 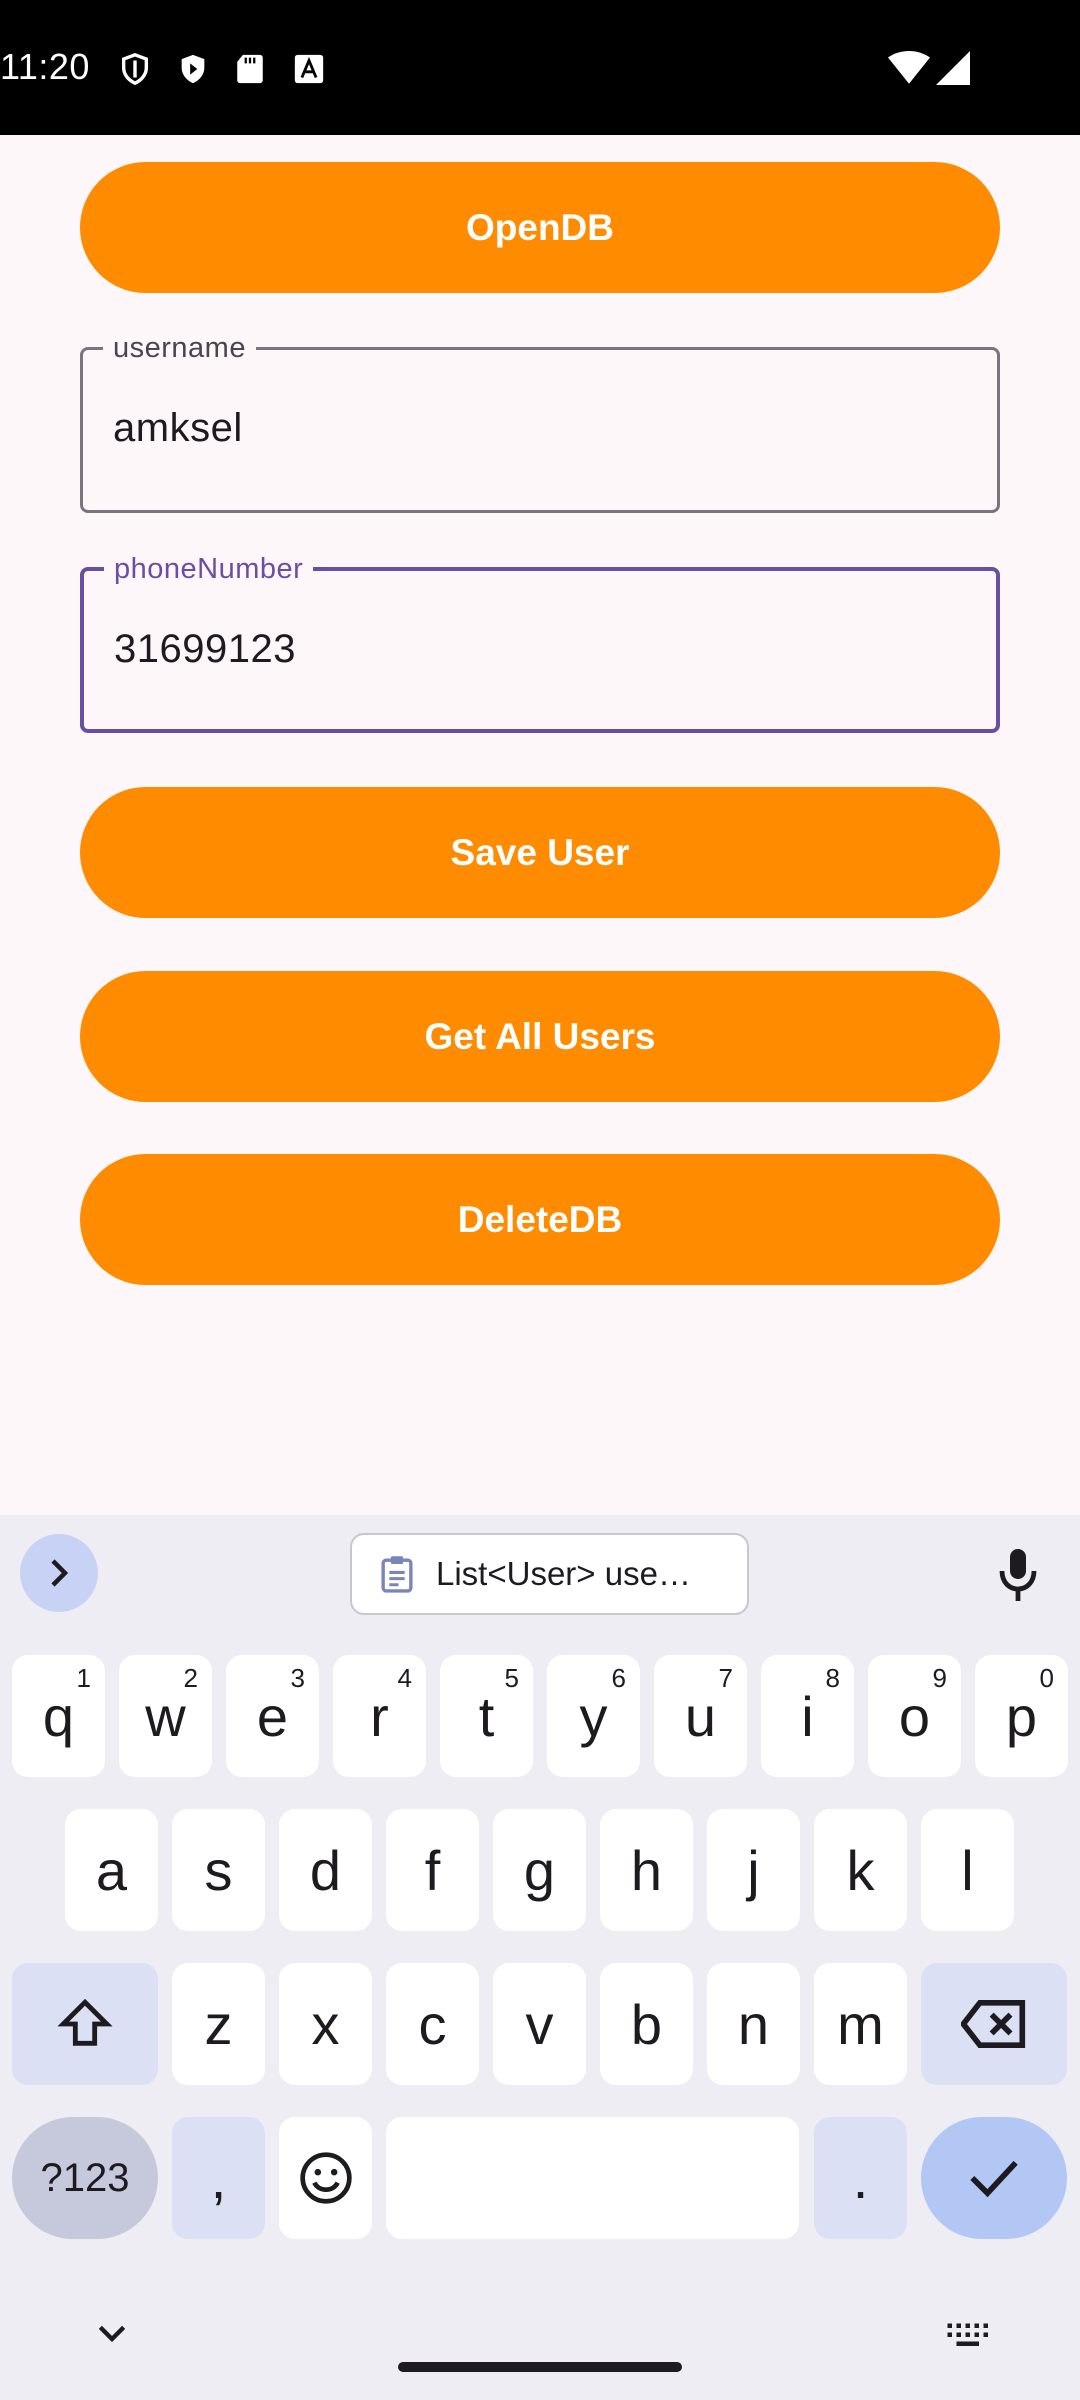 What do you see at coordinates (967, 1870) in the screenshot?
I see `key-l: l` at bounding box center [967, 1870].